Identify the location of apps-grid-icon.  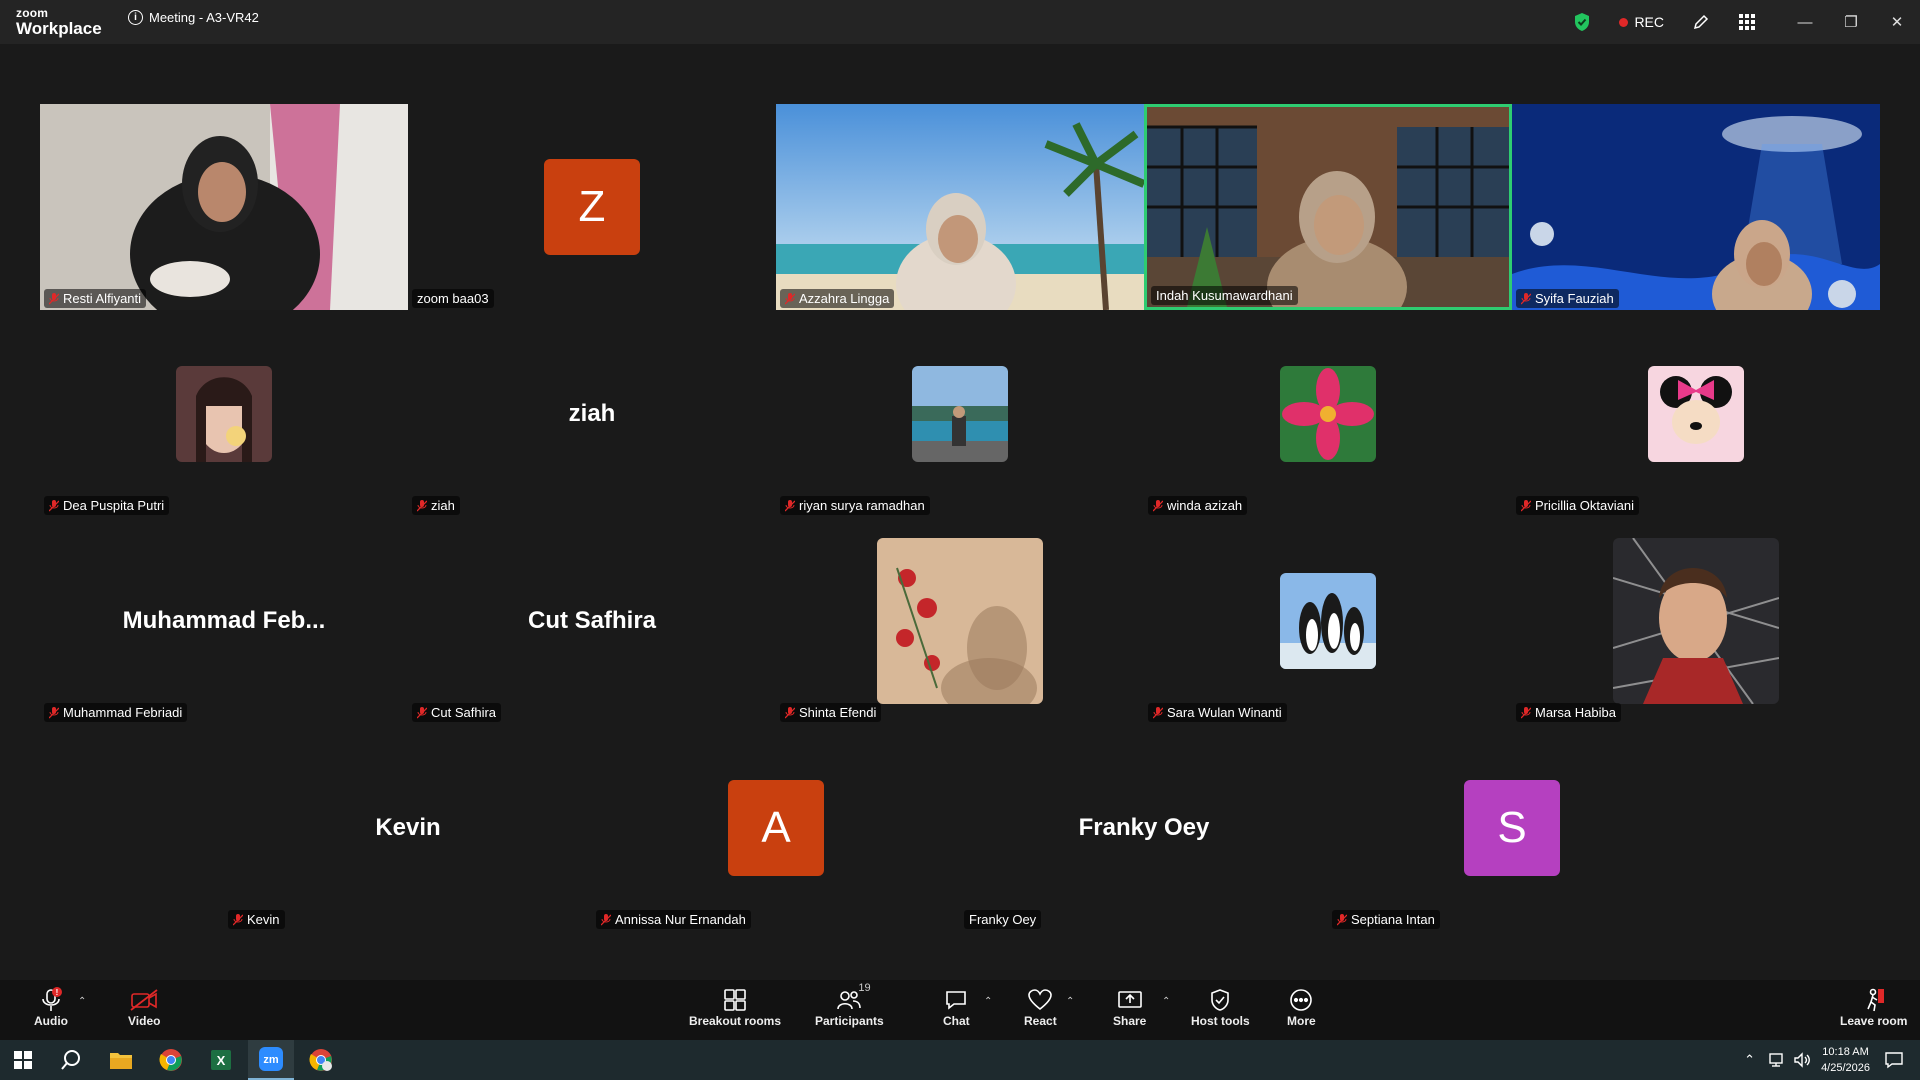
(1747, 22).